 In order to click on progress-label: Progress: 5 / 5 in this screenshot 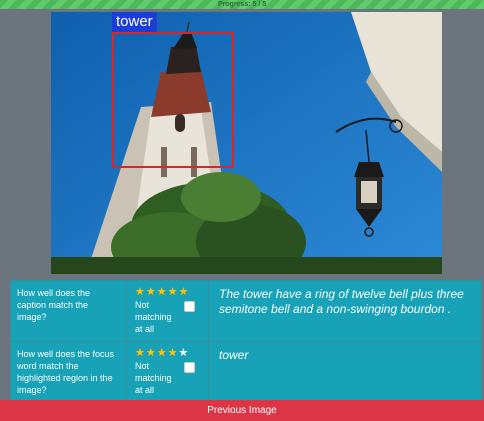, I will do `click(242, 4)`.